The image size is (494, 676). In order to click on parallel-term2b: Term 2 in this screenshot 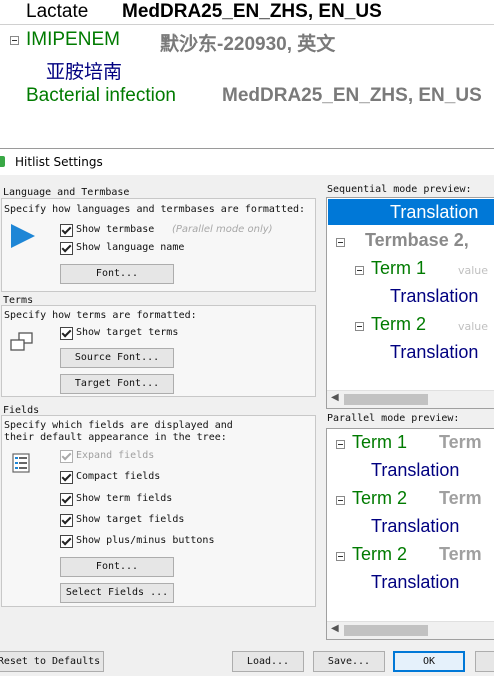, I will do `click(379, 554)`.